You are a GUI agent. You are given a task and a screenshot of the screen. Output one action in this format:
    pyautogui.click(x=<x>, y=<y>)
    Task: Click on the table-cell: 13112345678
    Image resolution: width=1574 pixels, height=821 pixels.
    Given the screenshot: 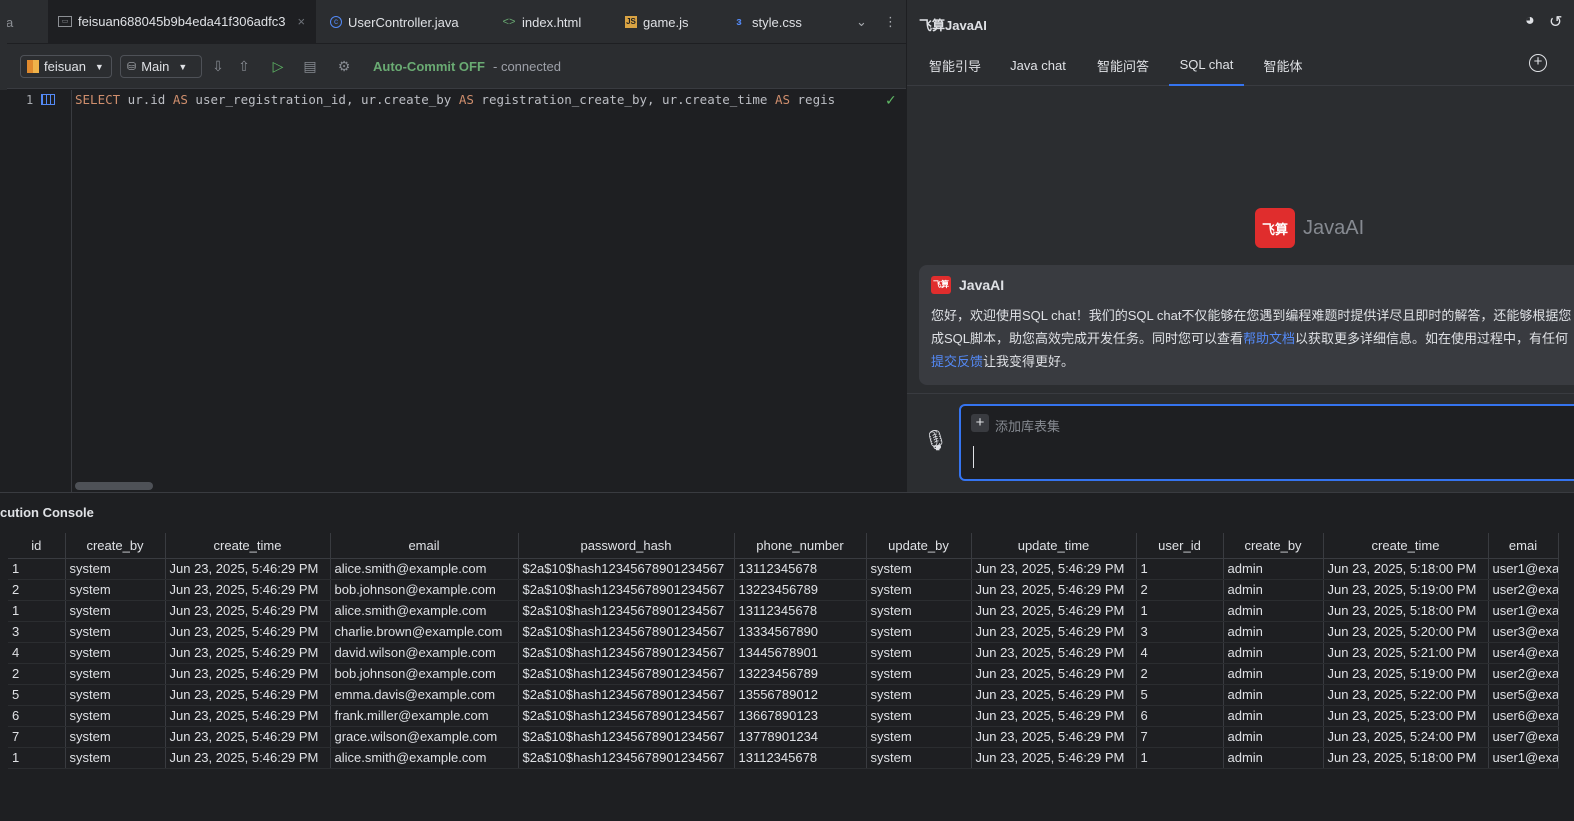 What is the action you would take?
    pyautogui.click(x=800, y=611)
    